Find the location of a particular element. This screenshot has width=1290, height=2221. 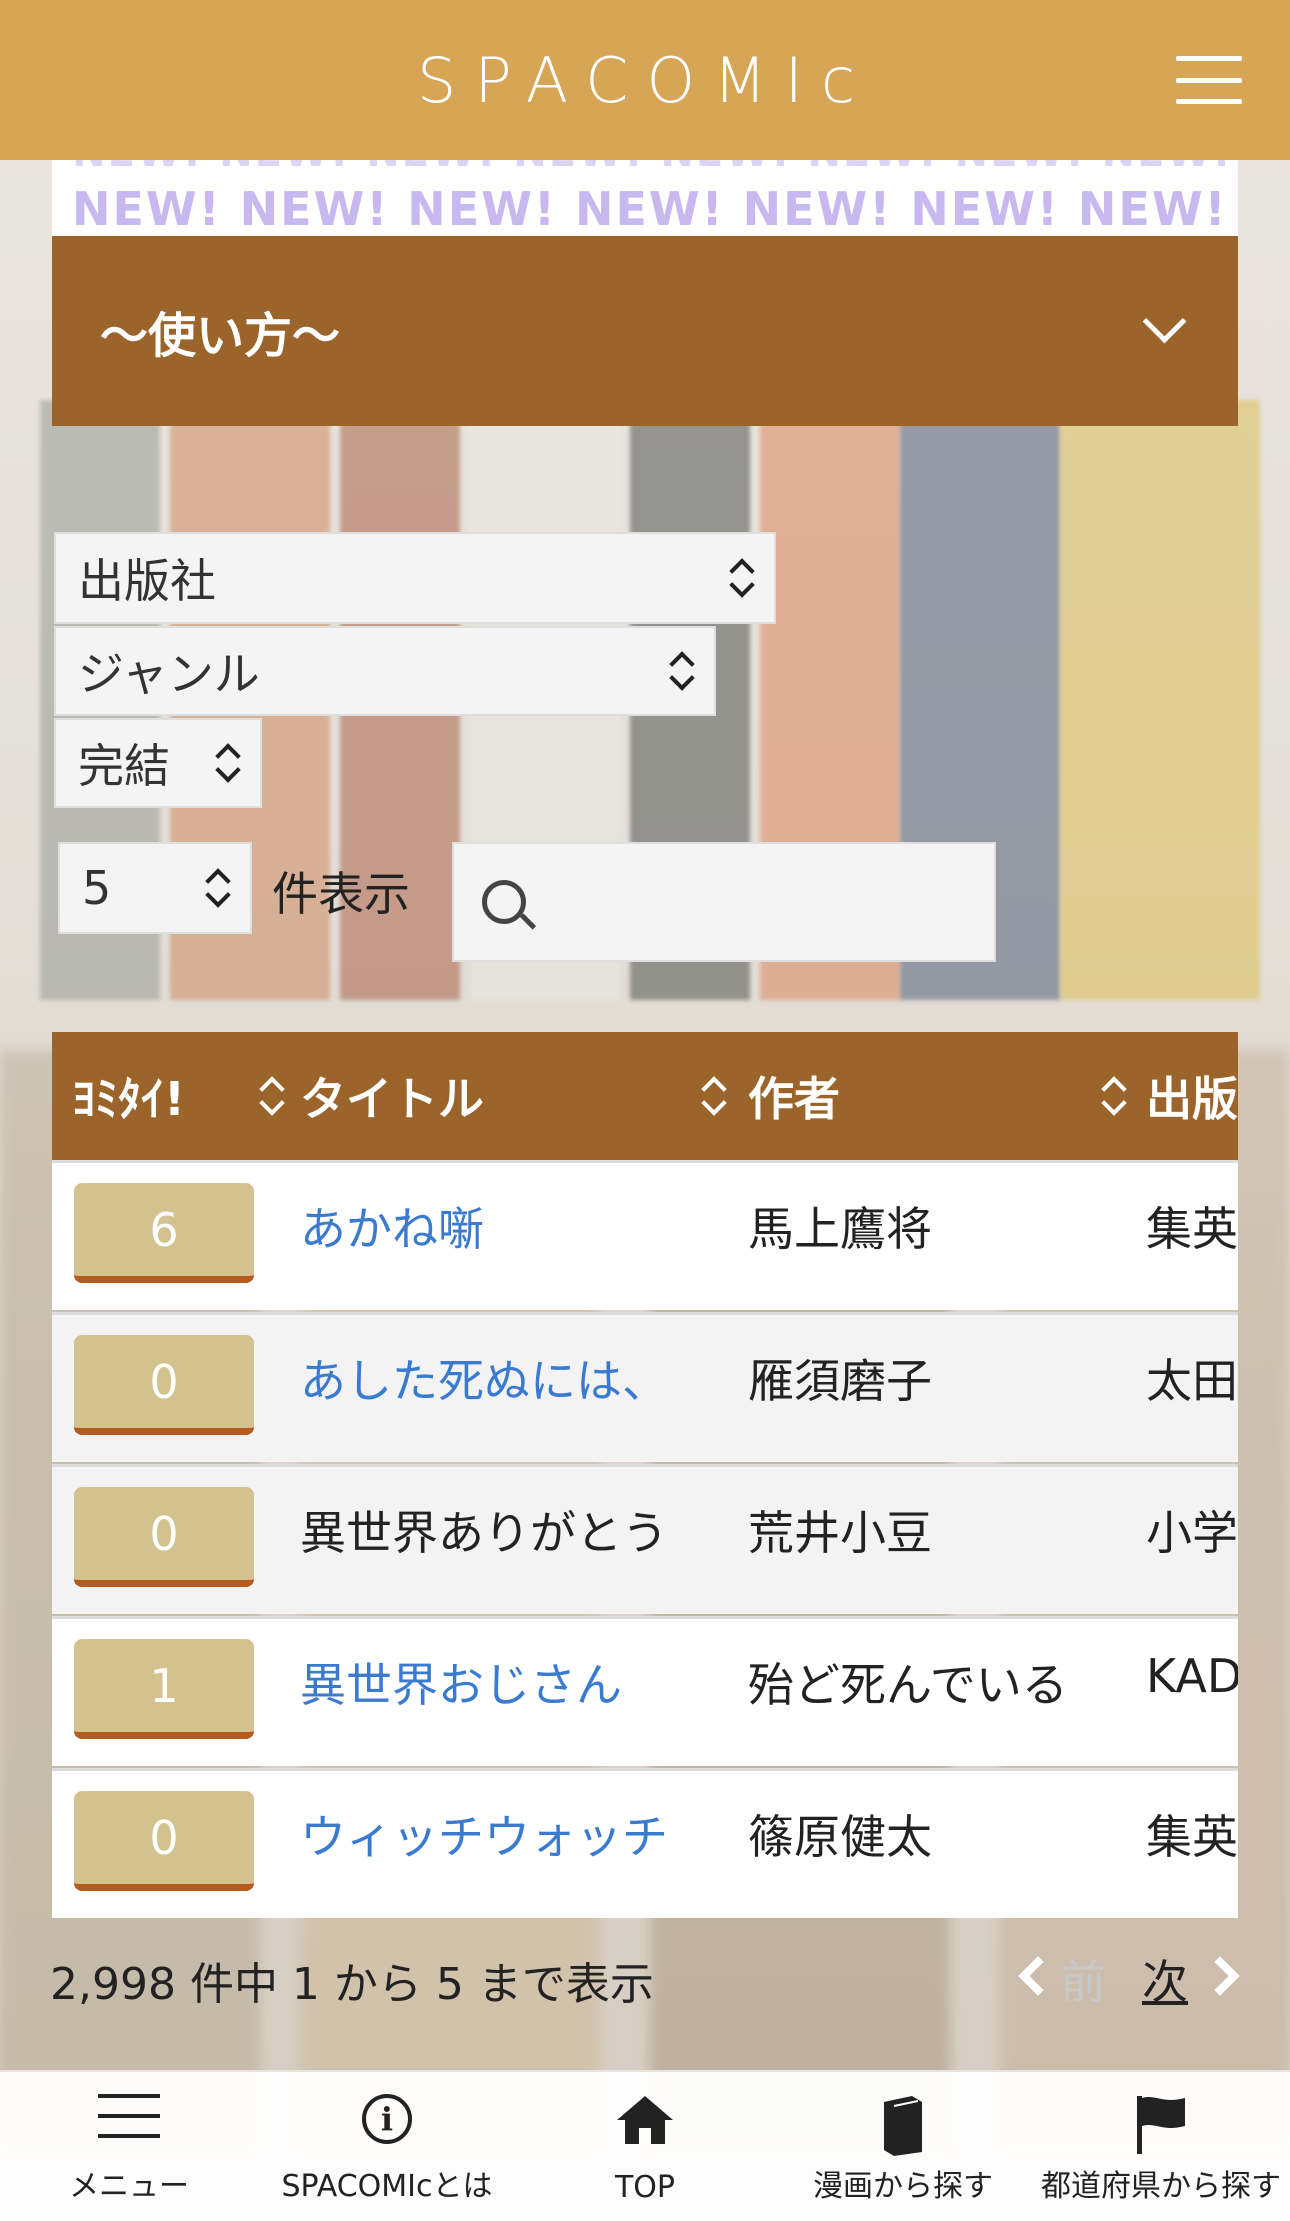

title-link: あかね噺 is located at coordinates (392, 1226).